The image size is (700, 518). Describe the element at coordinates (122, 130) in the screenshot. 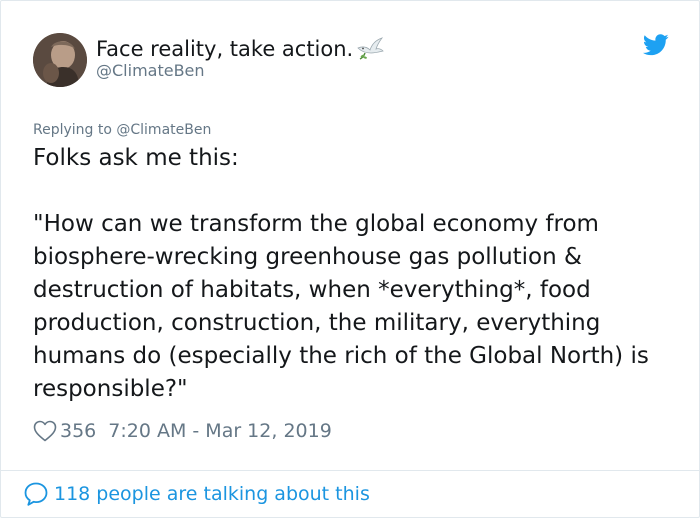

I see `reply-context: Replying to @ClimateBen` at that location.